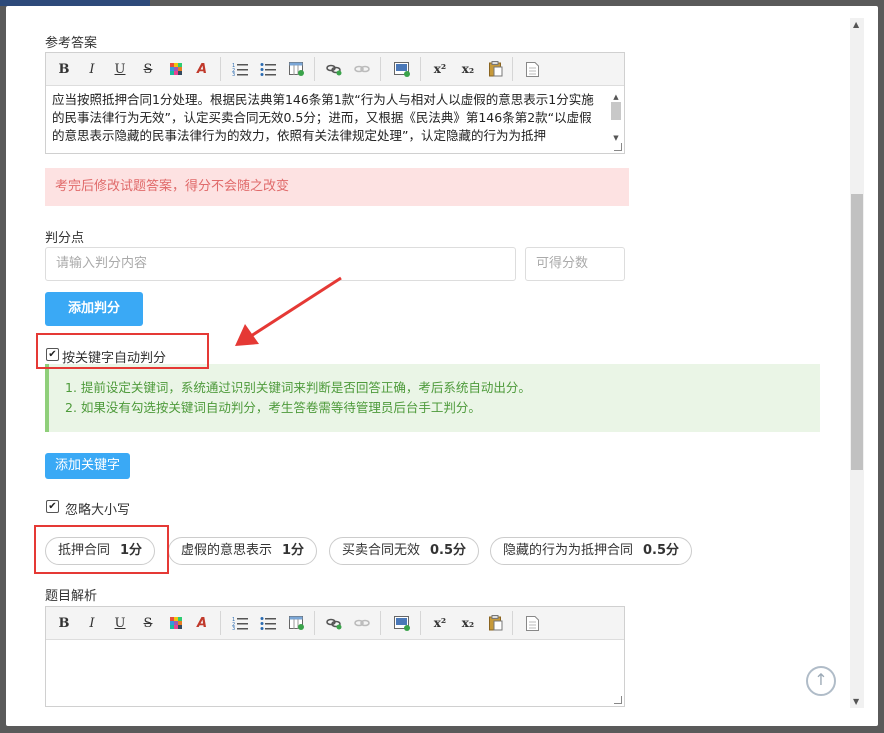  What do you see at coordinates (381, 550) in the screenshot?
I see `keyword-text: 买卖合同无效` at bounding box center [381, 550].